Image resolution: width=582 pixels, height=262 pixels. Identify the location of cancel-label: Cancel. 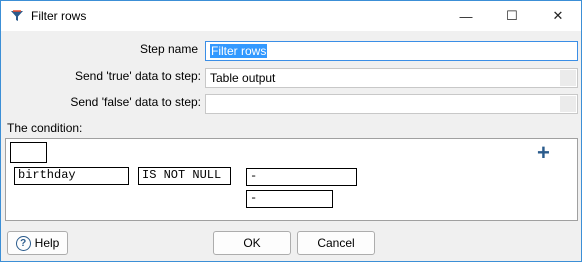
(336, 243).